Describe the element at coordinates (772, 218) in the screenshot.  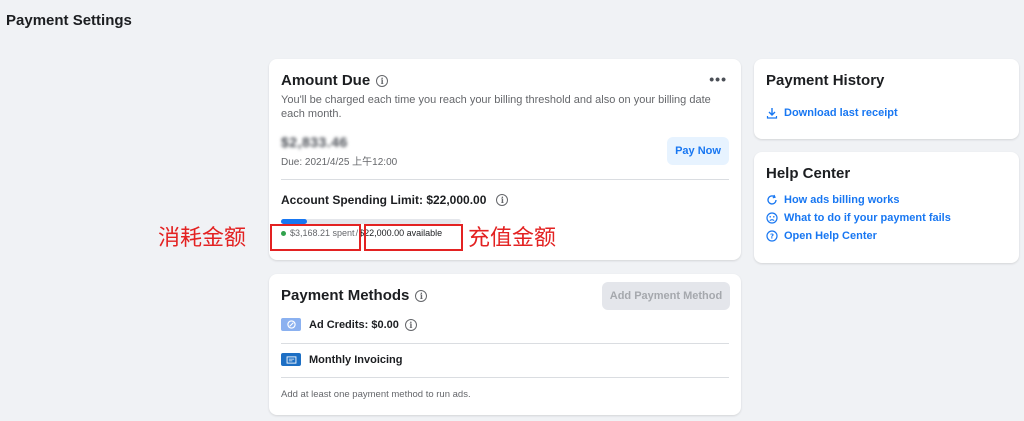
I see `sad-face-icon` at that location.